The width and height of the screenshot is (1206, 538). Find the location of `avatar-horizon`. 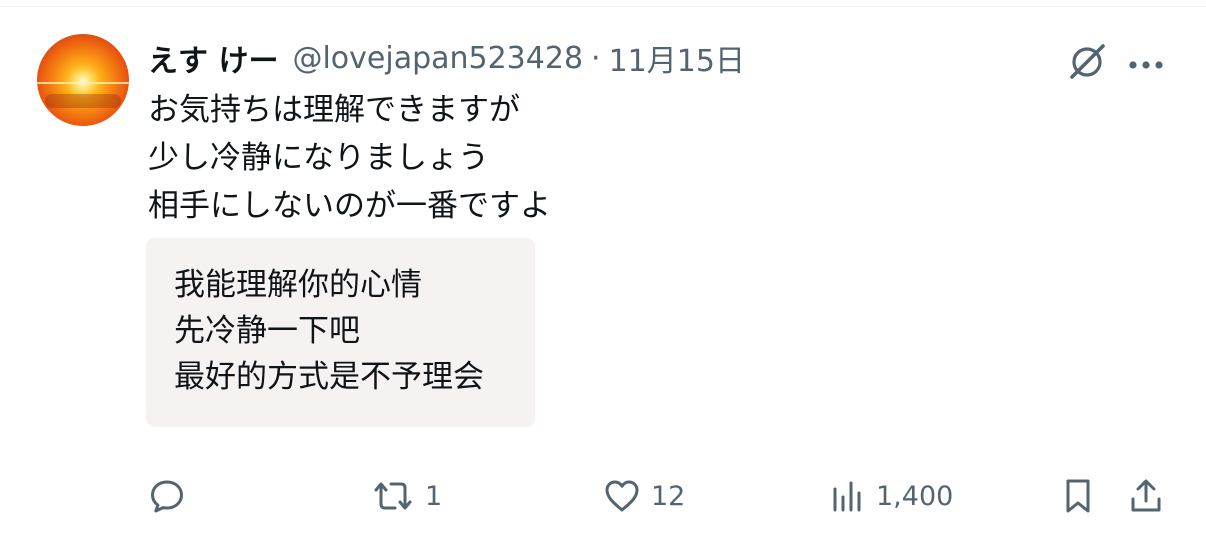

avatar-horizon is located at coordinates (83, 83).